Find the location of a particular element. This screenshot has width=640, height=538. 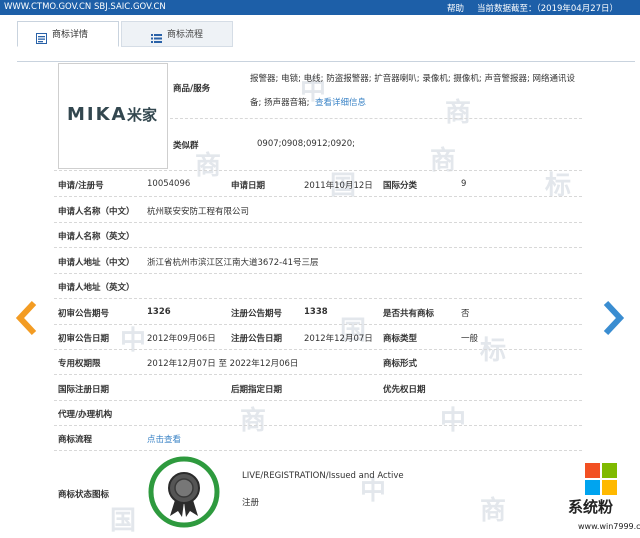

flow-label: 商标流程 is located at coordinates (75, 440).